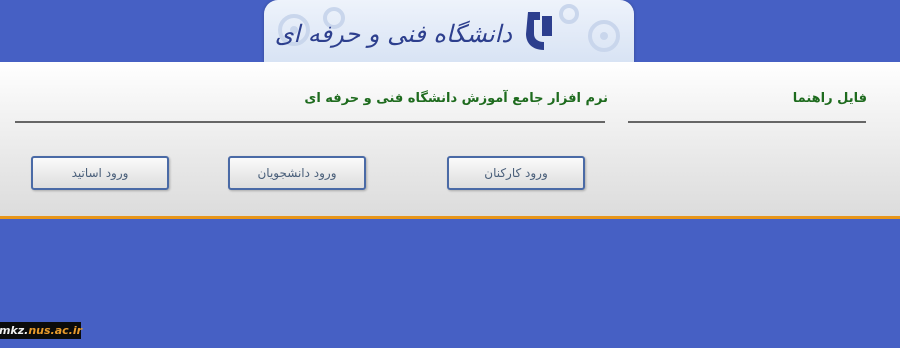 The image size is (900, 348). I want to click on header-logo-banner: دانشگاه فنی و حرفه ای, so click(449, 31).